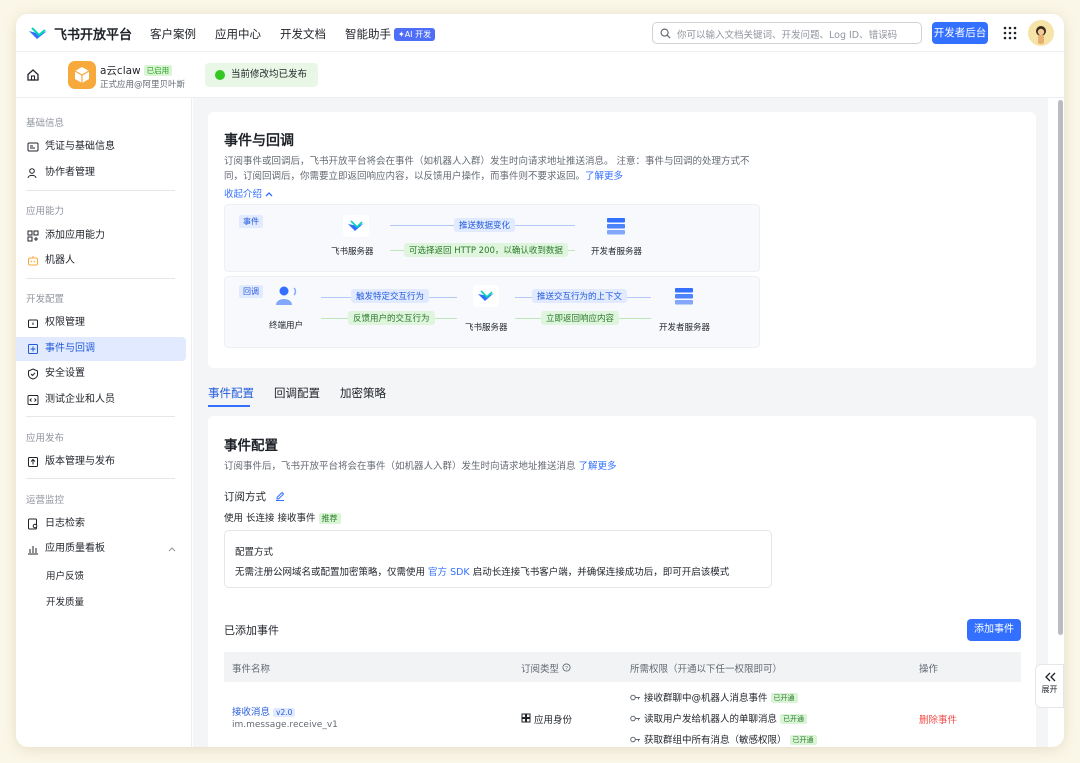 This screenshot has height=763, width=1080. I want to click on permission-text: 接收群聊中@机器人消息事件, so click(706, 698).